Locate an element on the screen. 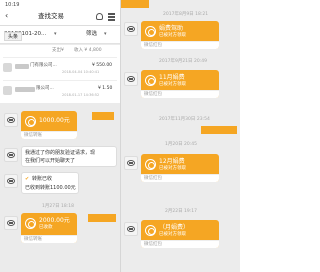 This screenshot has width=320, height=272. back-icon: ‹ is located at coordinates (6, 16).